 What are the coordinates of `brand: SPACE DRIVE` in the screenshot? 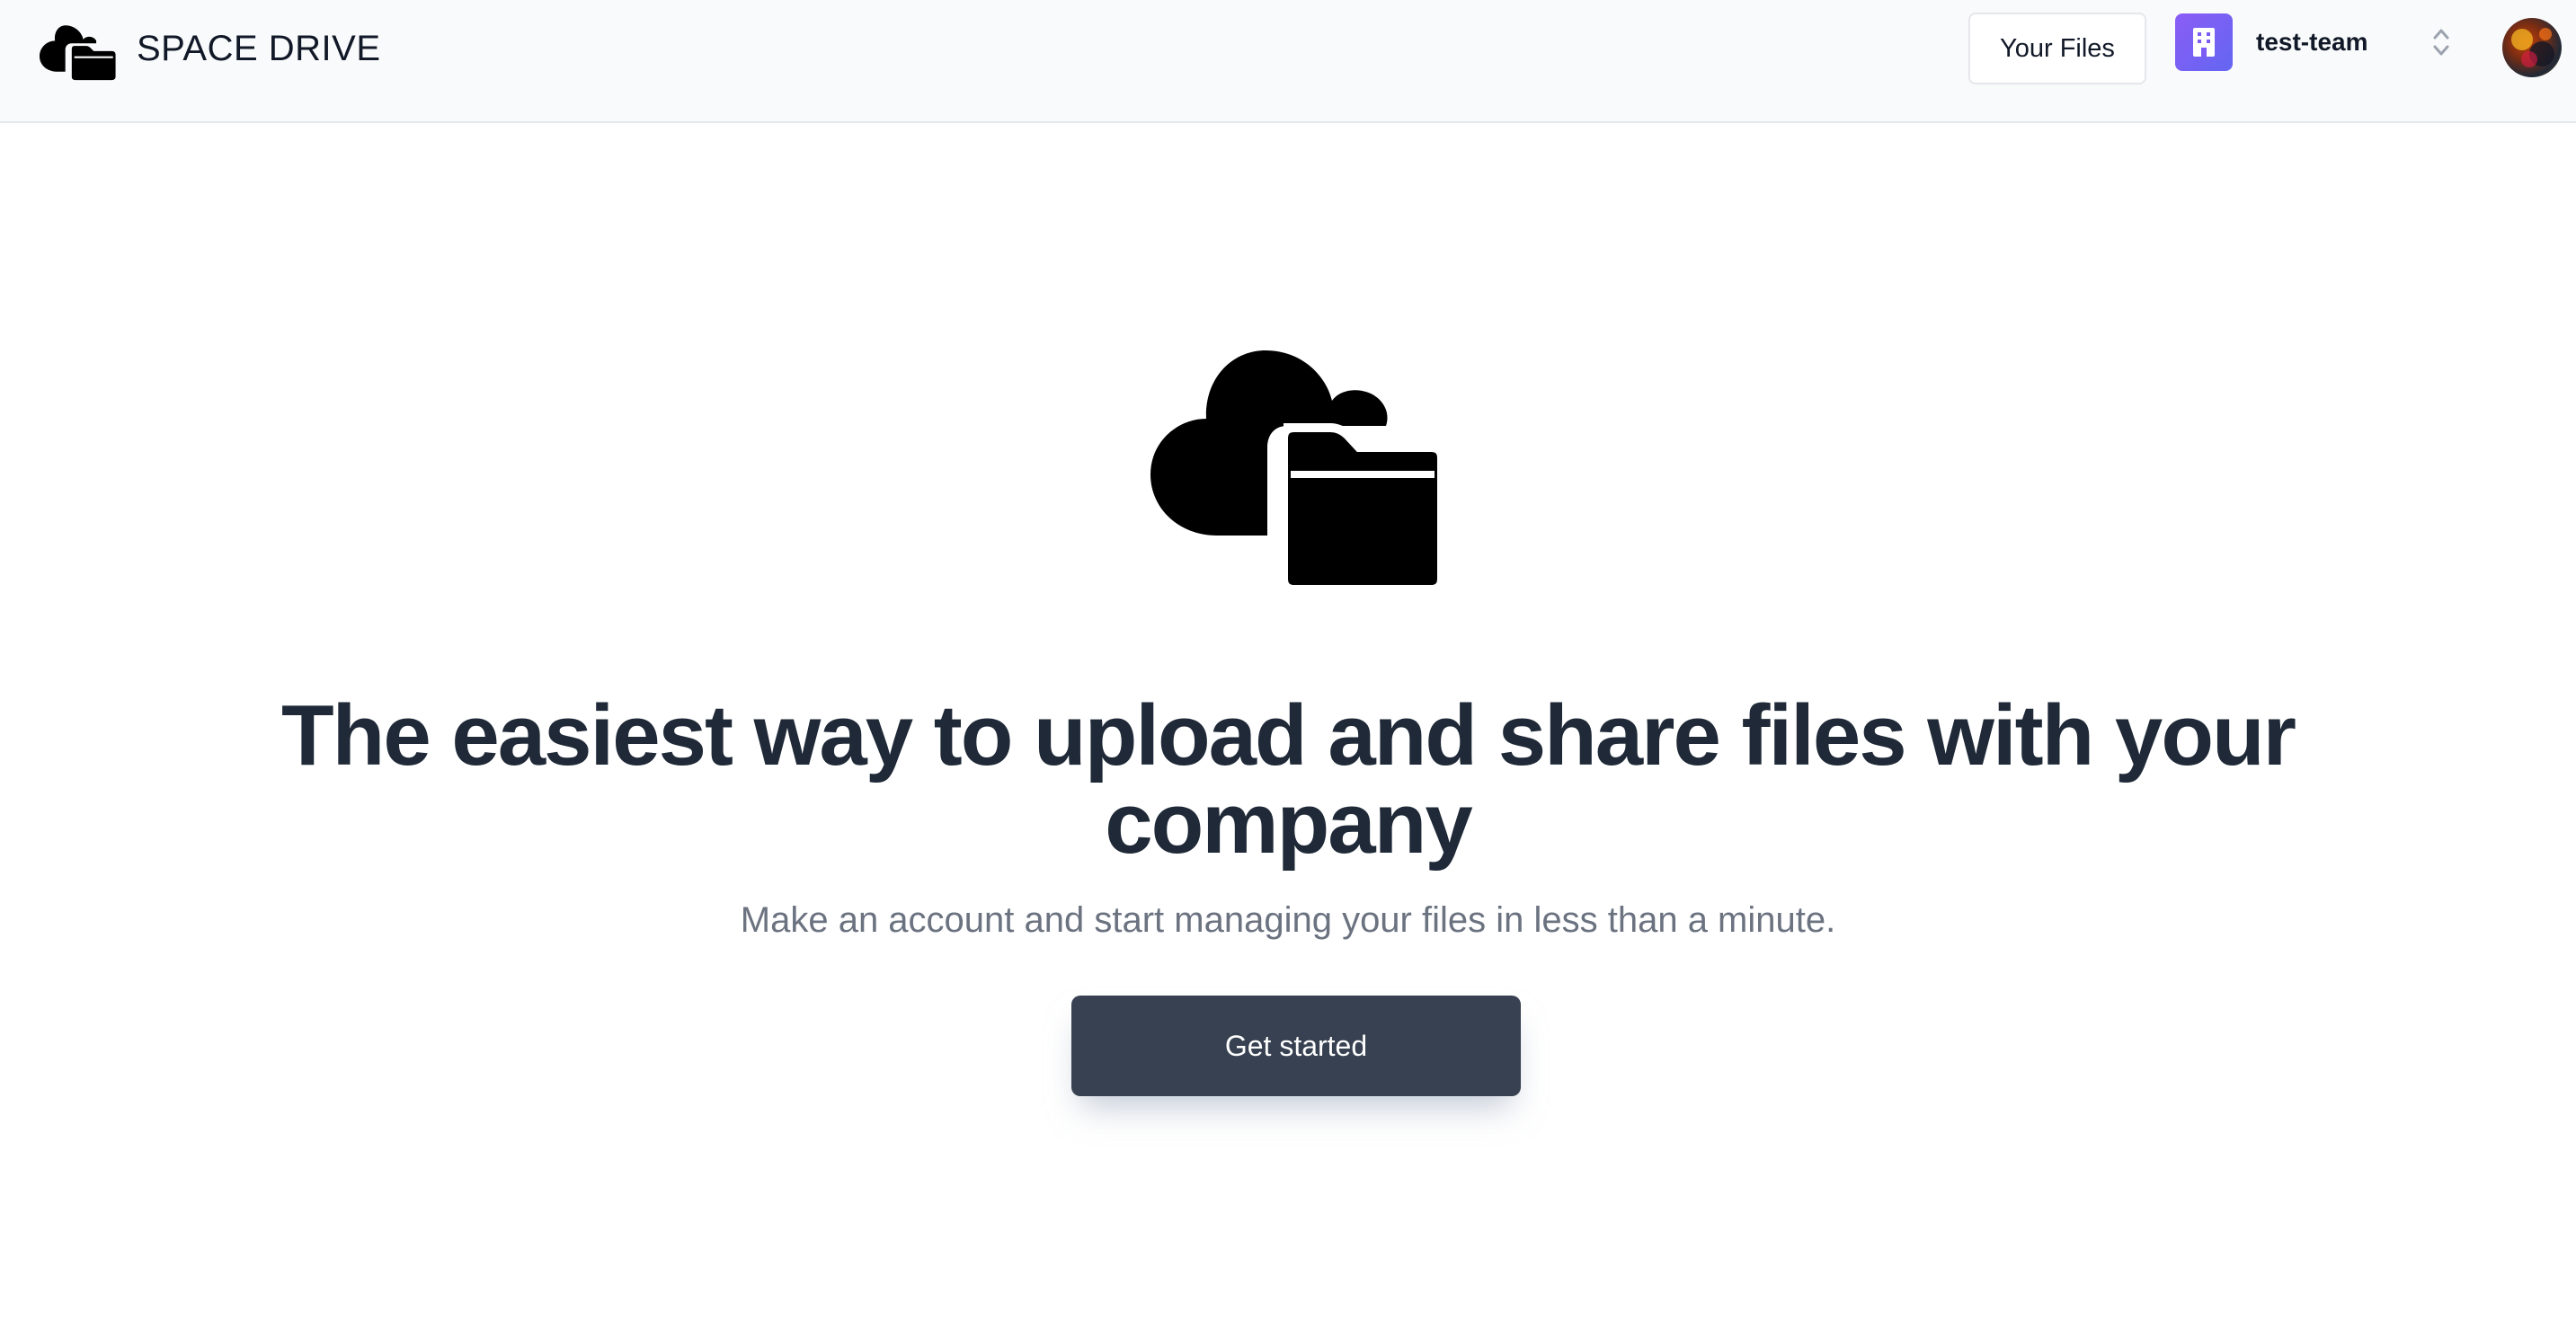 It's located at (210, 48).